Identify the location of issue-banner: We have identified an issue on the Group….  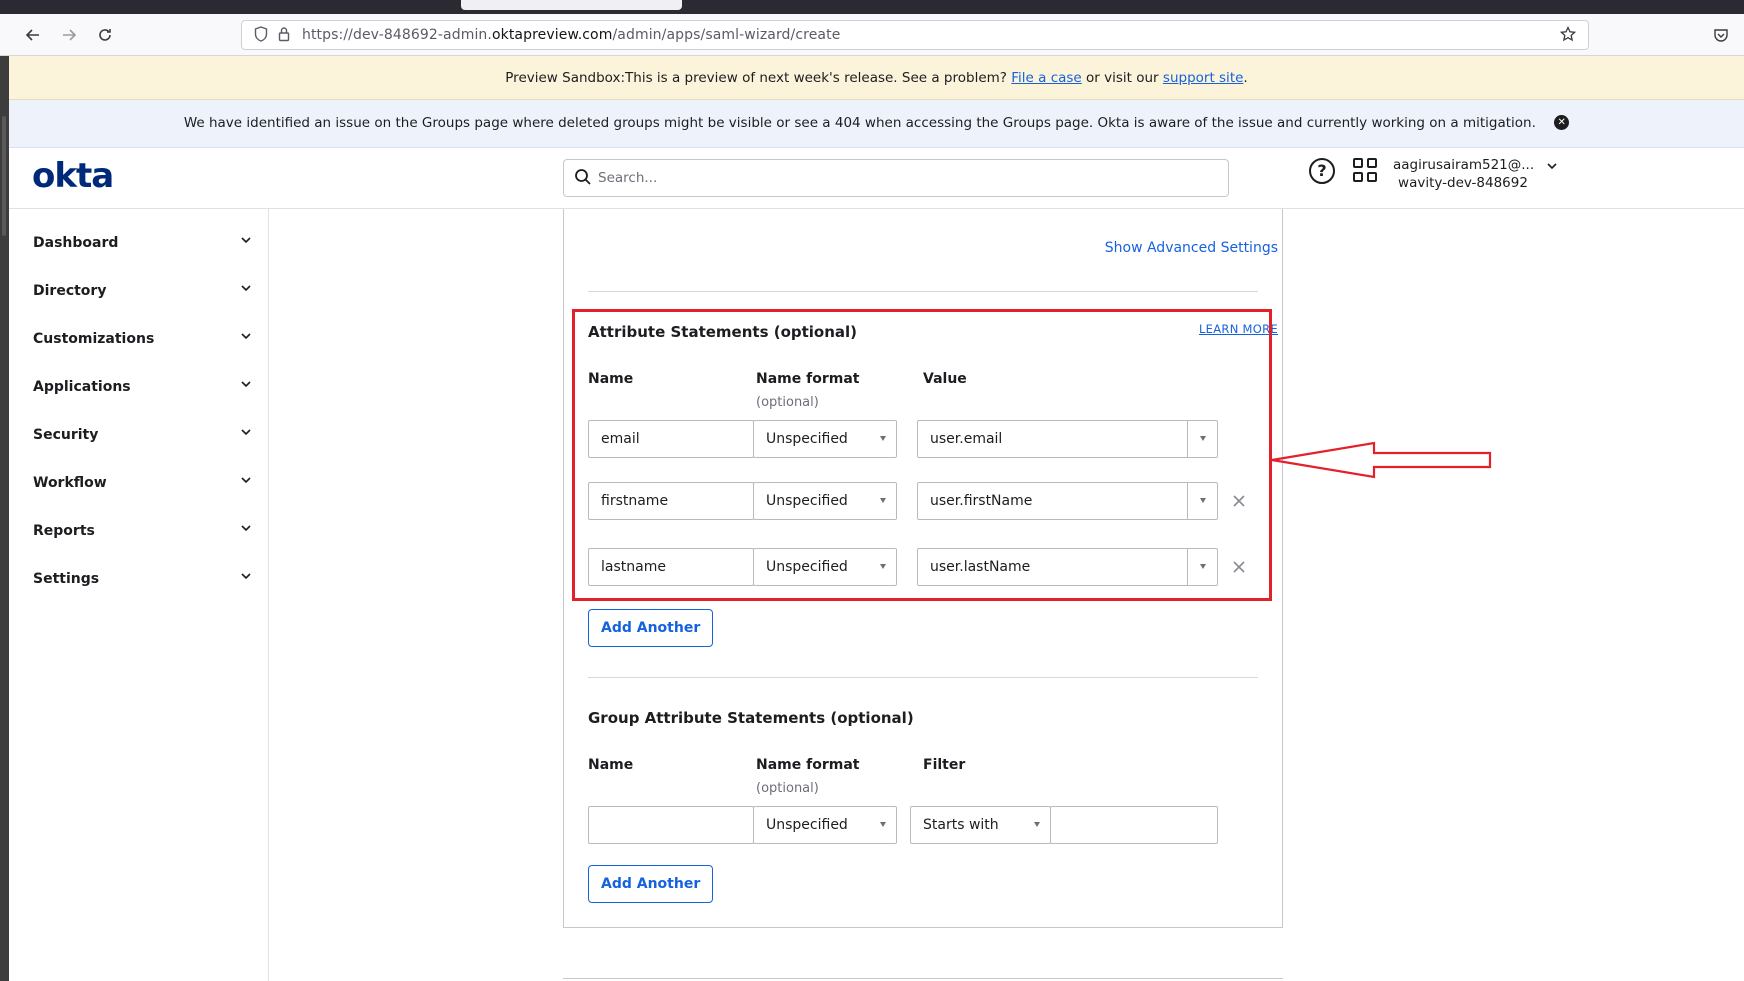
(876, 124).